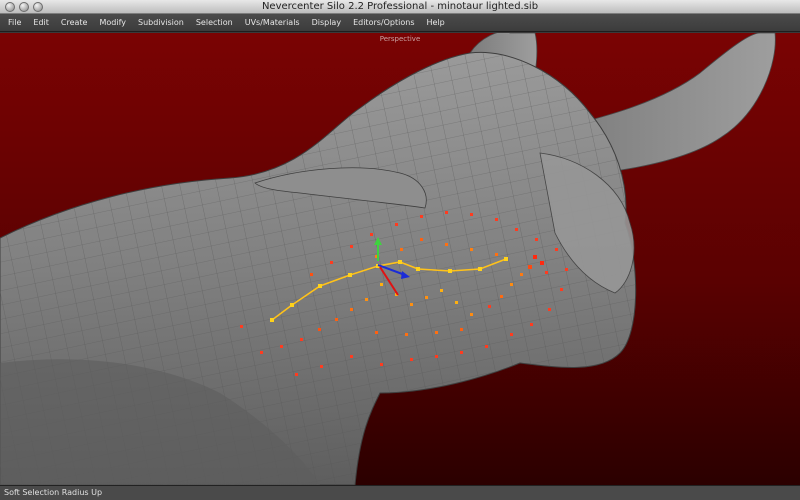  Describe the element at coordinates (41, 23) in the screenshot. I see `menu-edit: Edit` at that location.